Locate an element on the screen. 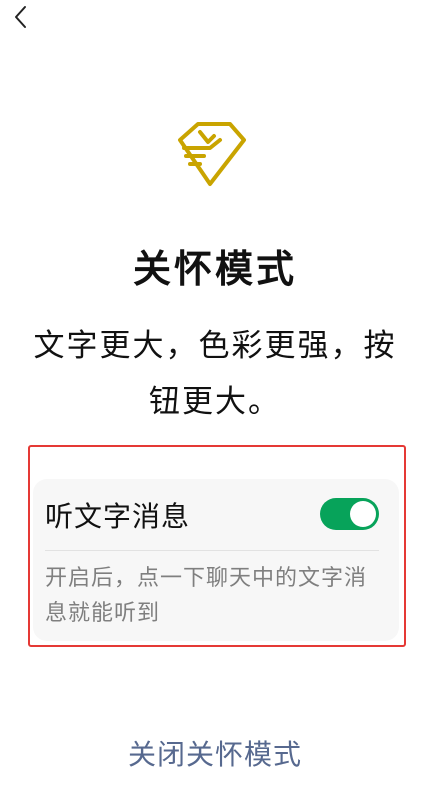  listen-text-toggle is located at coordinates (349, 514).